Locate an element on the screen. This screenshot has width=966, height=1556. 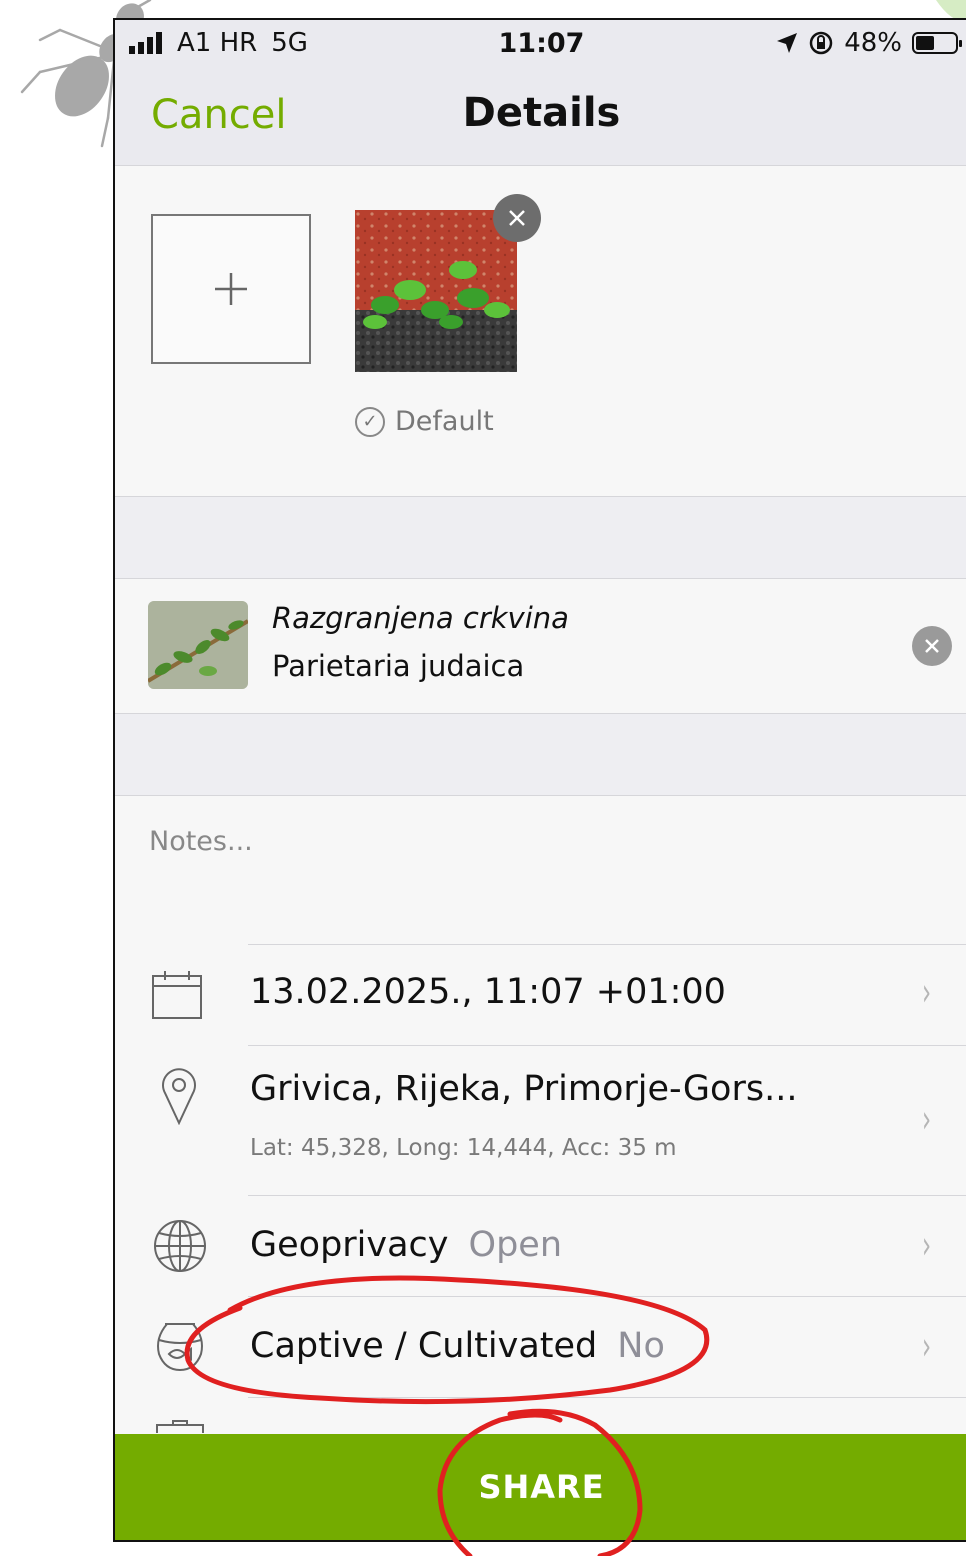
battery-percent: 48% is located at coordinates (873, 43).